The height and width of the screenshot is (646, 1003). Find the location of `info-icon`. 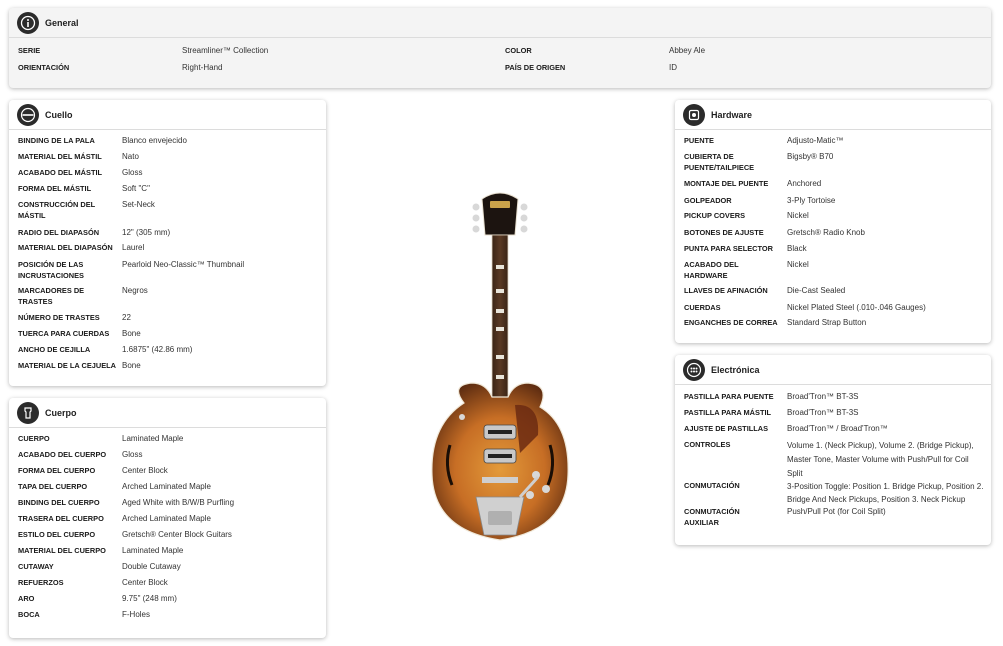

info-icon is located at coordinates (28, 22).